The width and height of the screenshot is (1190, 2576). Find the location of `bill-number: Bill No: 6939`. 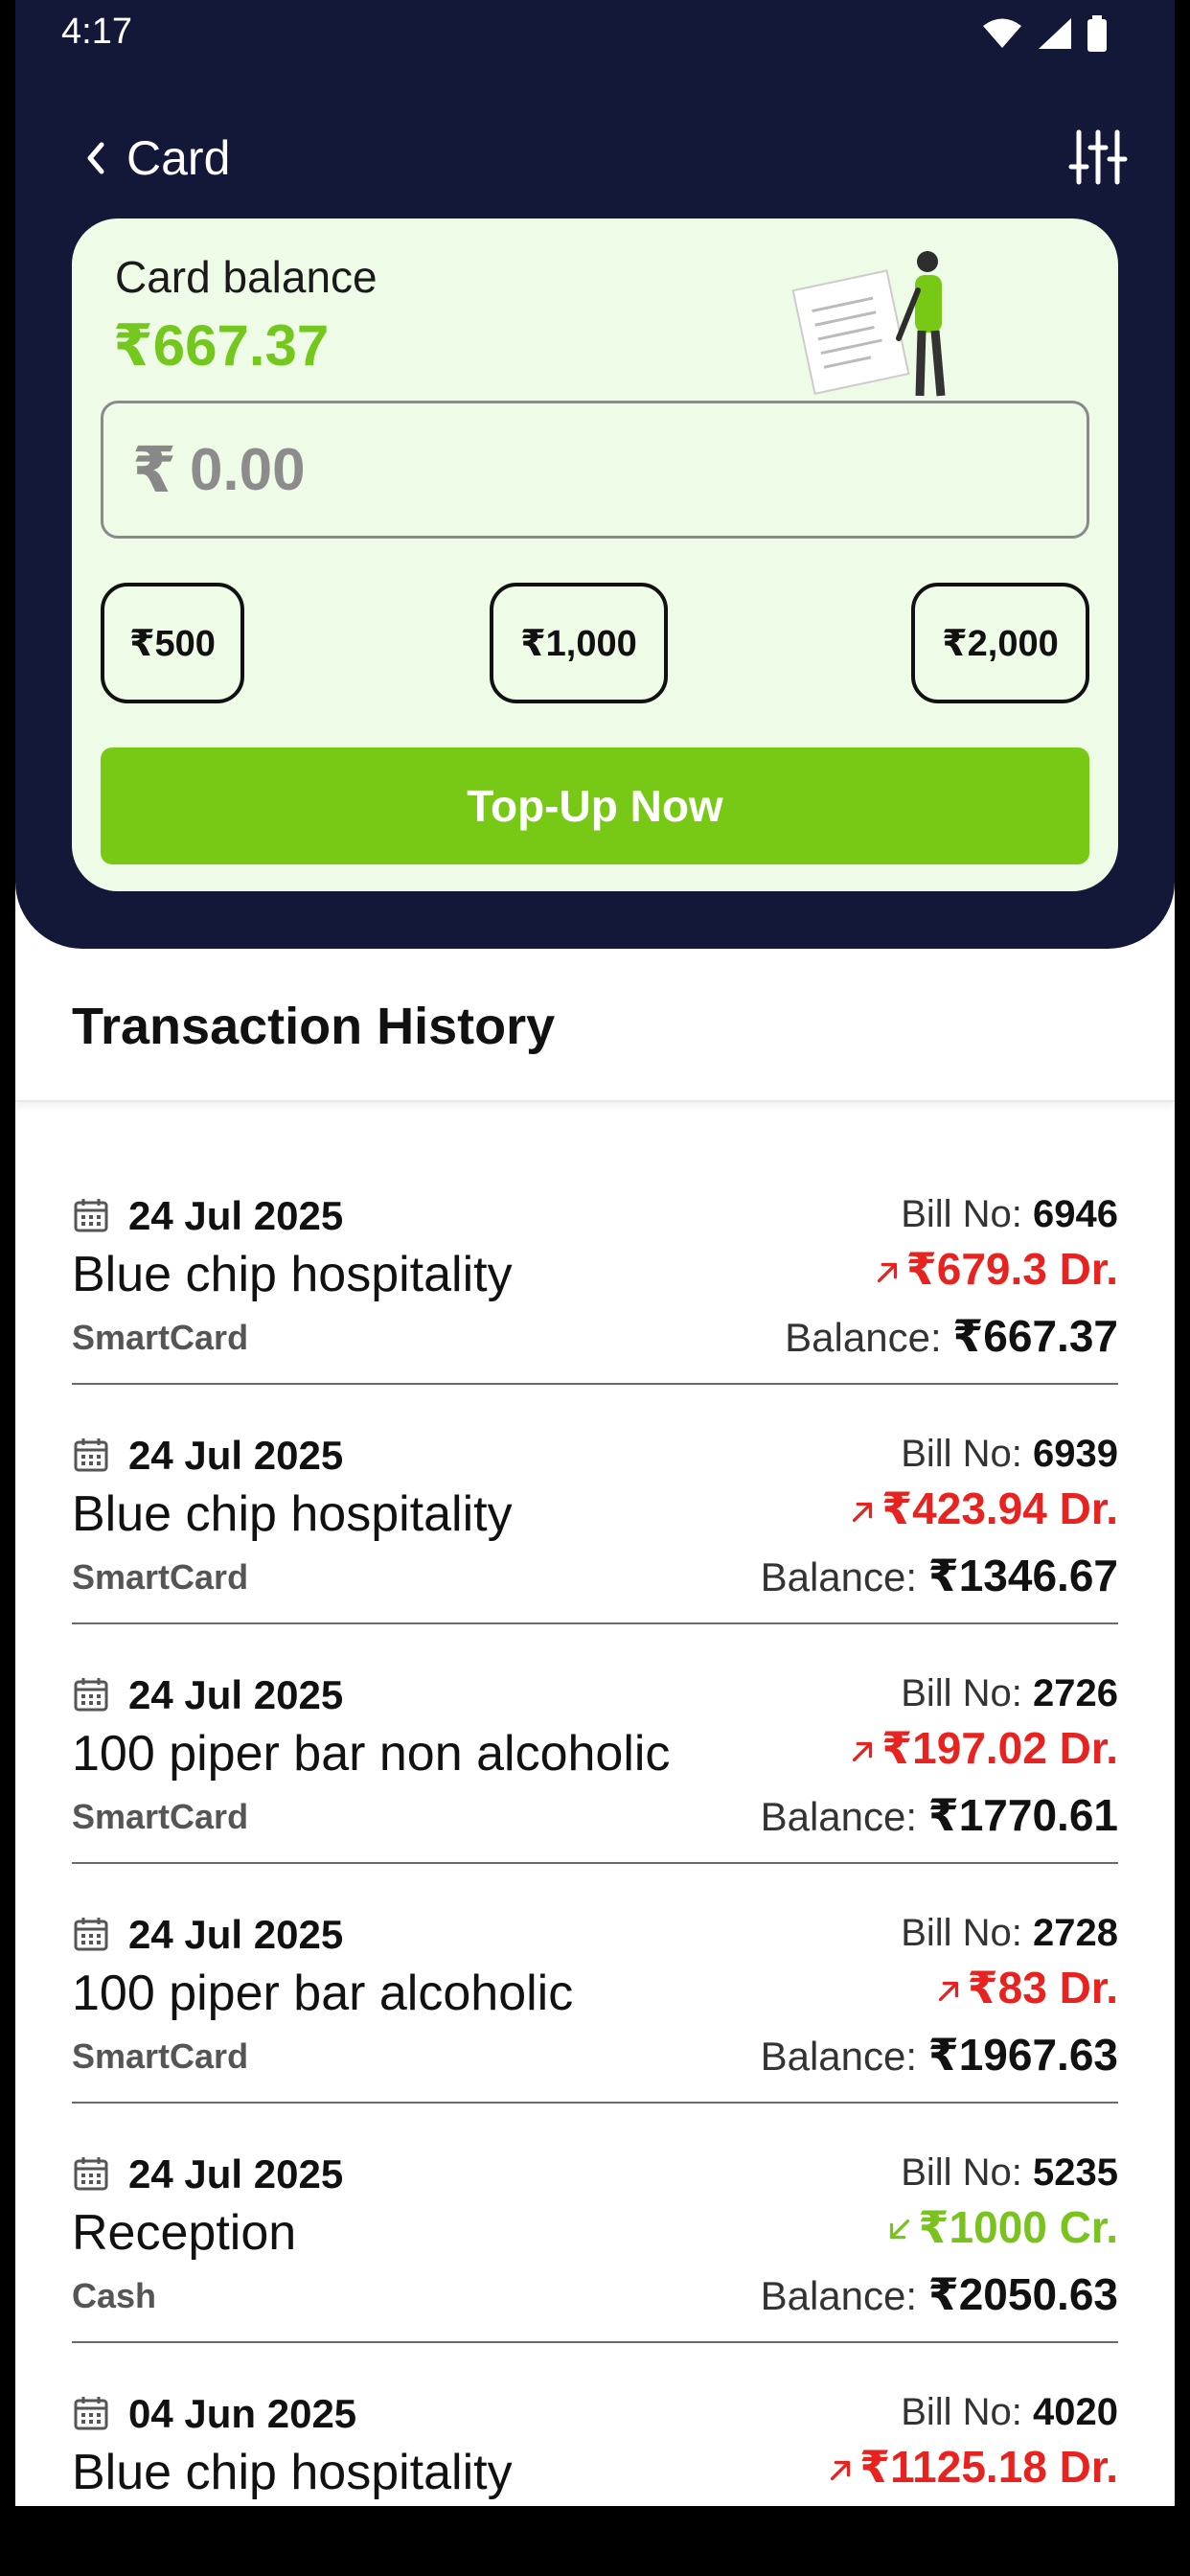

bill-number: Bill No: 6939 is located at coordinates (1010, 1454).